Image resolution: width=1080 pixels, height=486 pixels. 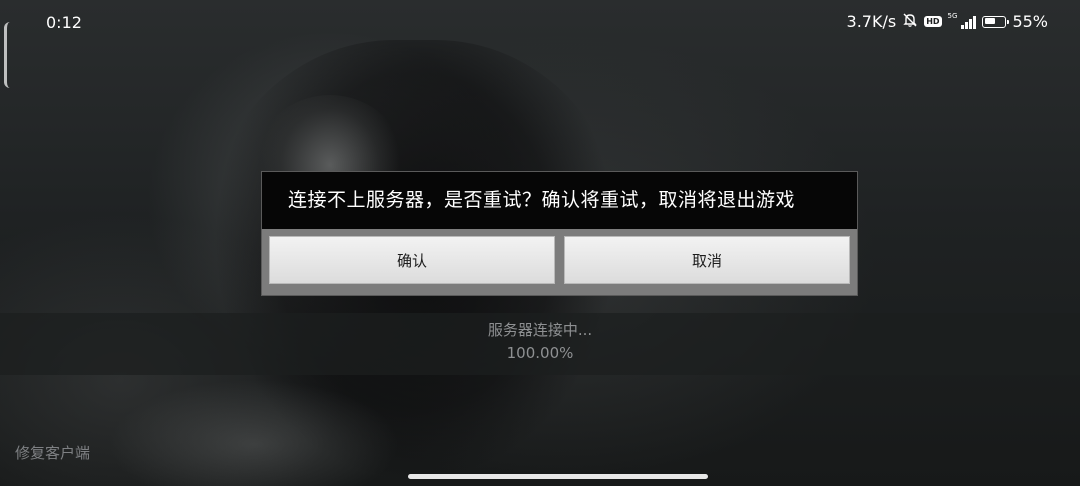 I want to click on network-type-label: 5G, so click(x=952, y=16).